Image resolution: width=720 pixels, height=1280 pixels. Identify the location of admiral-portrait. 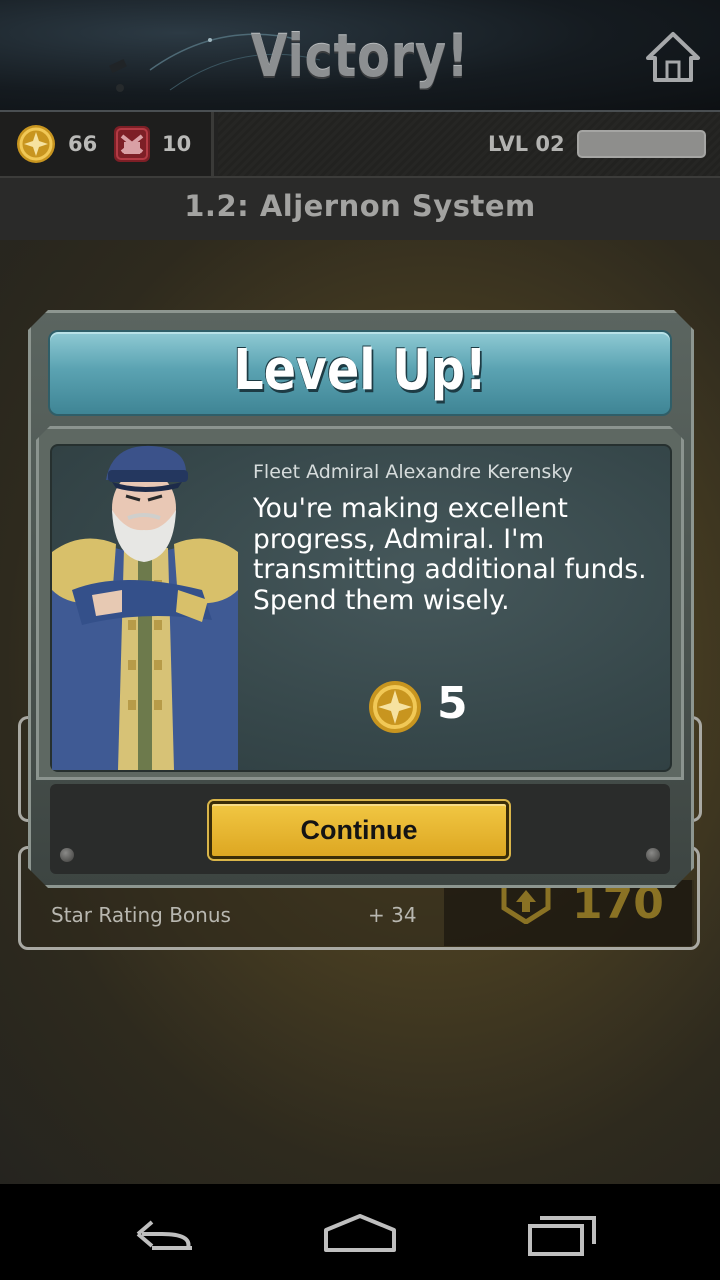
(145, 607).